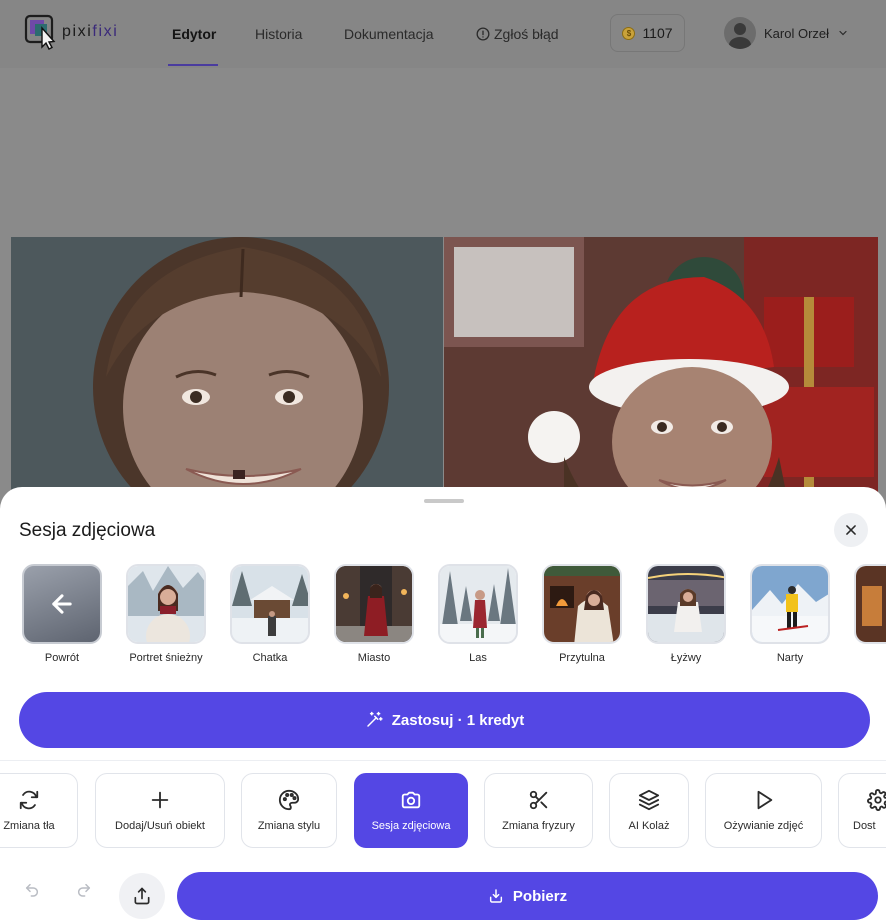  I want to click on scissors-icon, so click(538, 800).